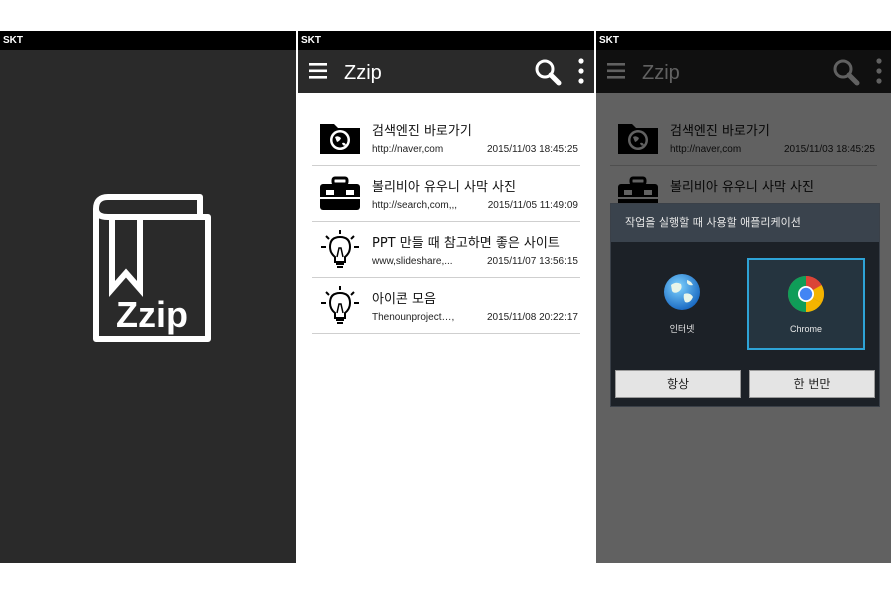 The width and height of the screenshot is (891, 592). I want to click on internet-app-option: 인터넷, so click(682, 304).